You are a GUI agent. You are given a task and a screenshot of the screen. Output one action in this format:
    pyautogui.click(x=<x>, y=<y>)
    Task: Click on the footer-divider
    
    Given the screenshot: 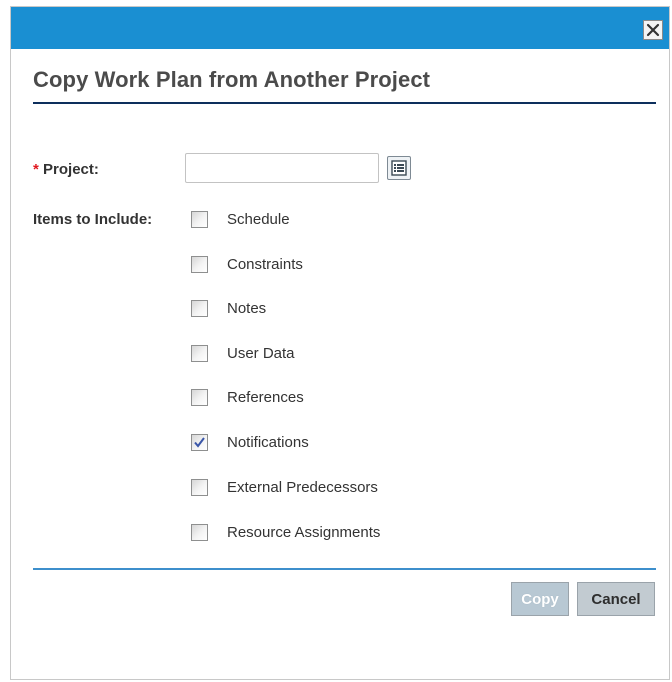 What is the action you would take?
    pyautogui.click(x=344, y=569)
    